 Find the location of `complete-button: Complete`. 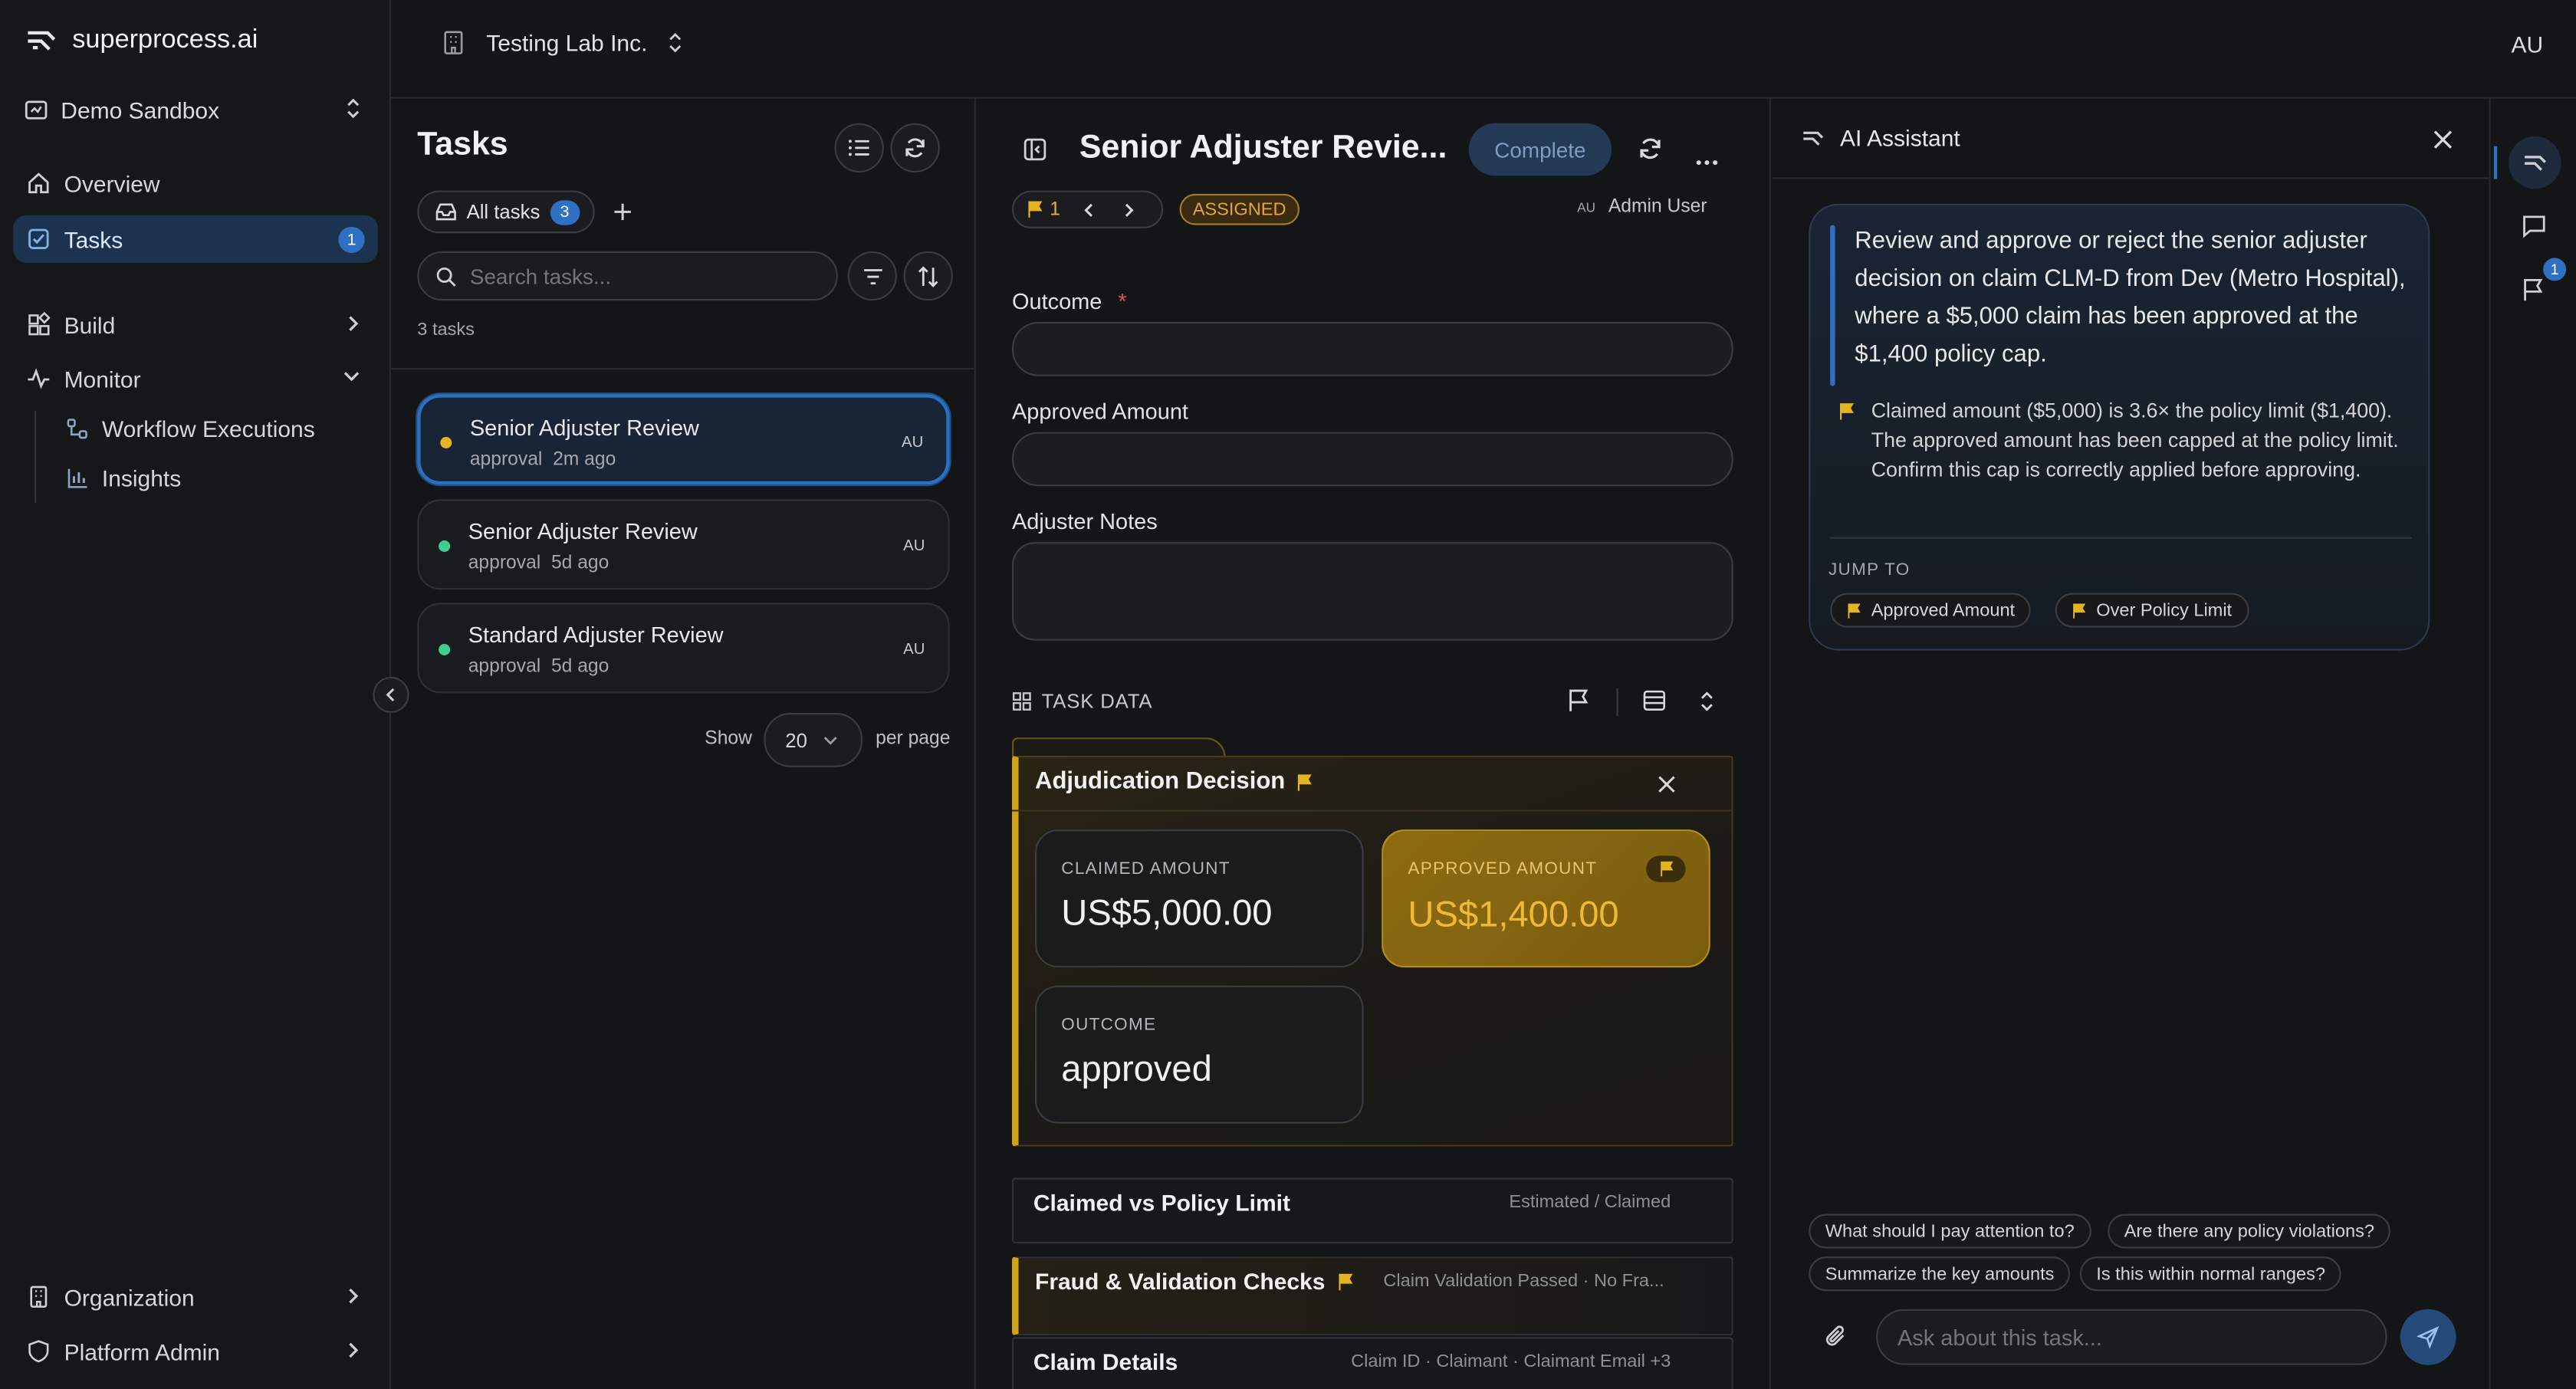

complete-button: Complete is located at coordinates (1540, 149).